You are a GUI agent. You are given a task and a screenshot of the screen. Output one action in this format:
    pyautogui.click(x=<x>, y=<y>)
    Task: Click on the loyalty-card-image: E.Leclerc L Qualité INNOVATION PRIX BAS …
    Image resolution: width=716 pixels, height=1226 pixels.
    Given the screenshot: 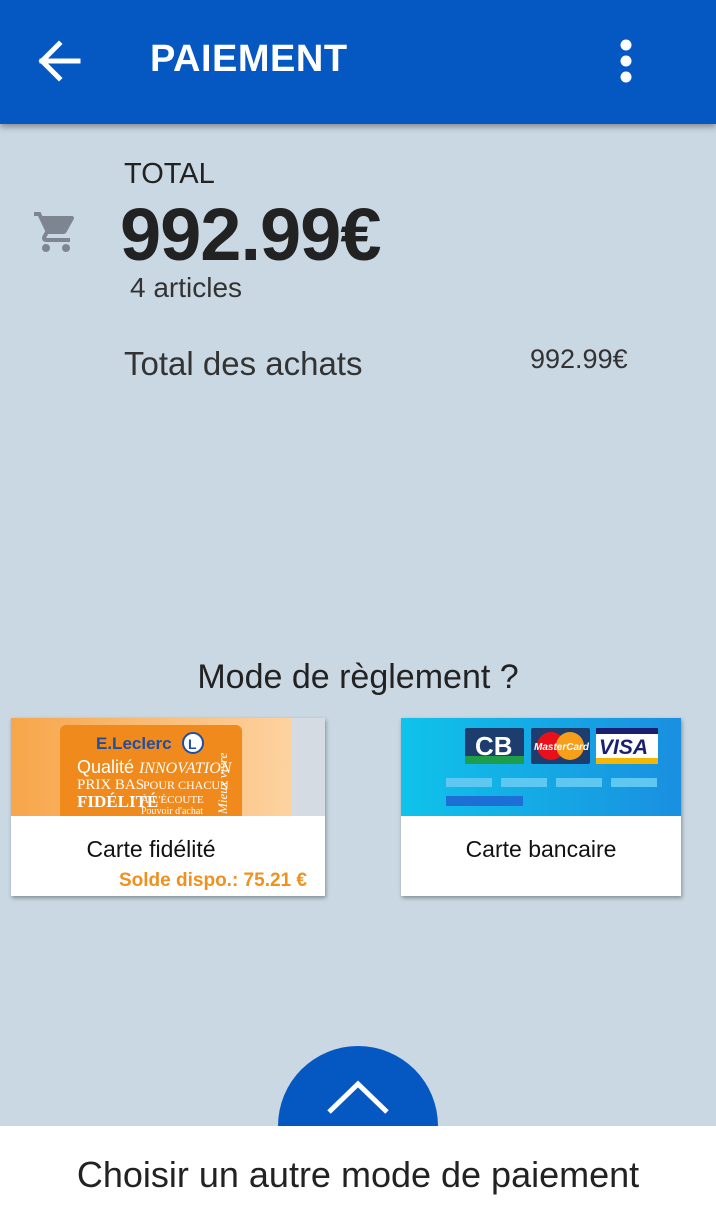 What is the action you would take?
    pyautogui.click(x=151, y=767)
    